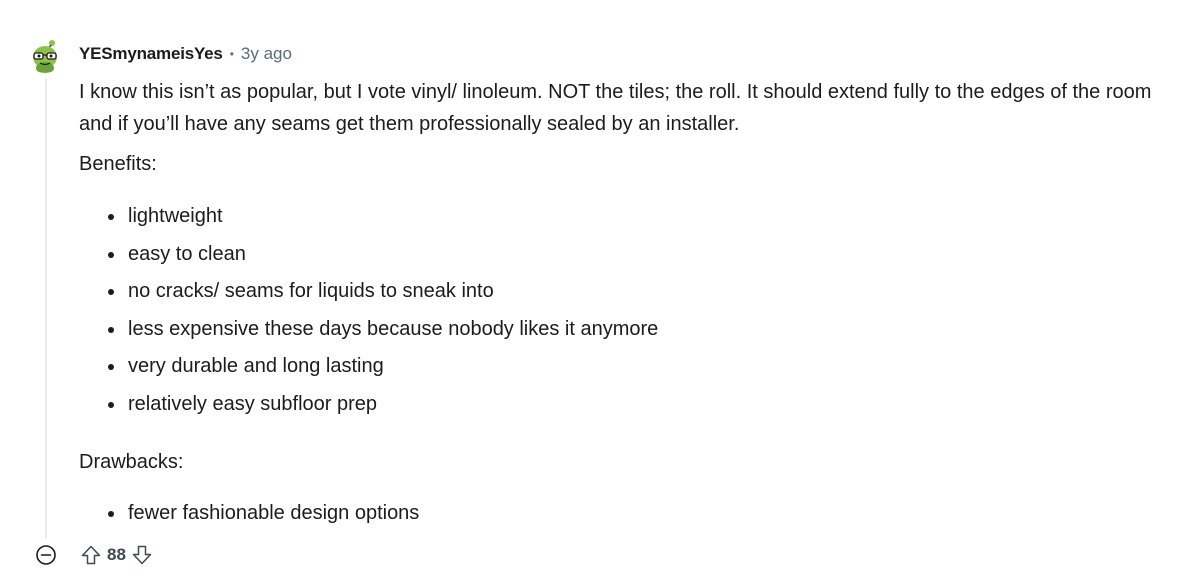 The width and height of the screenshot is (1200, 576). I want to click on list-item: relatively easy subfloor prep, so click(382, 405).